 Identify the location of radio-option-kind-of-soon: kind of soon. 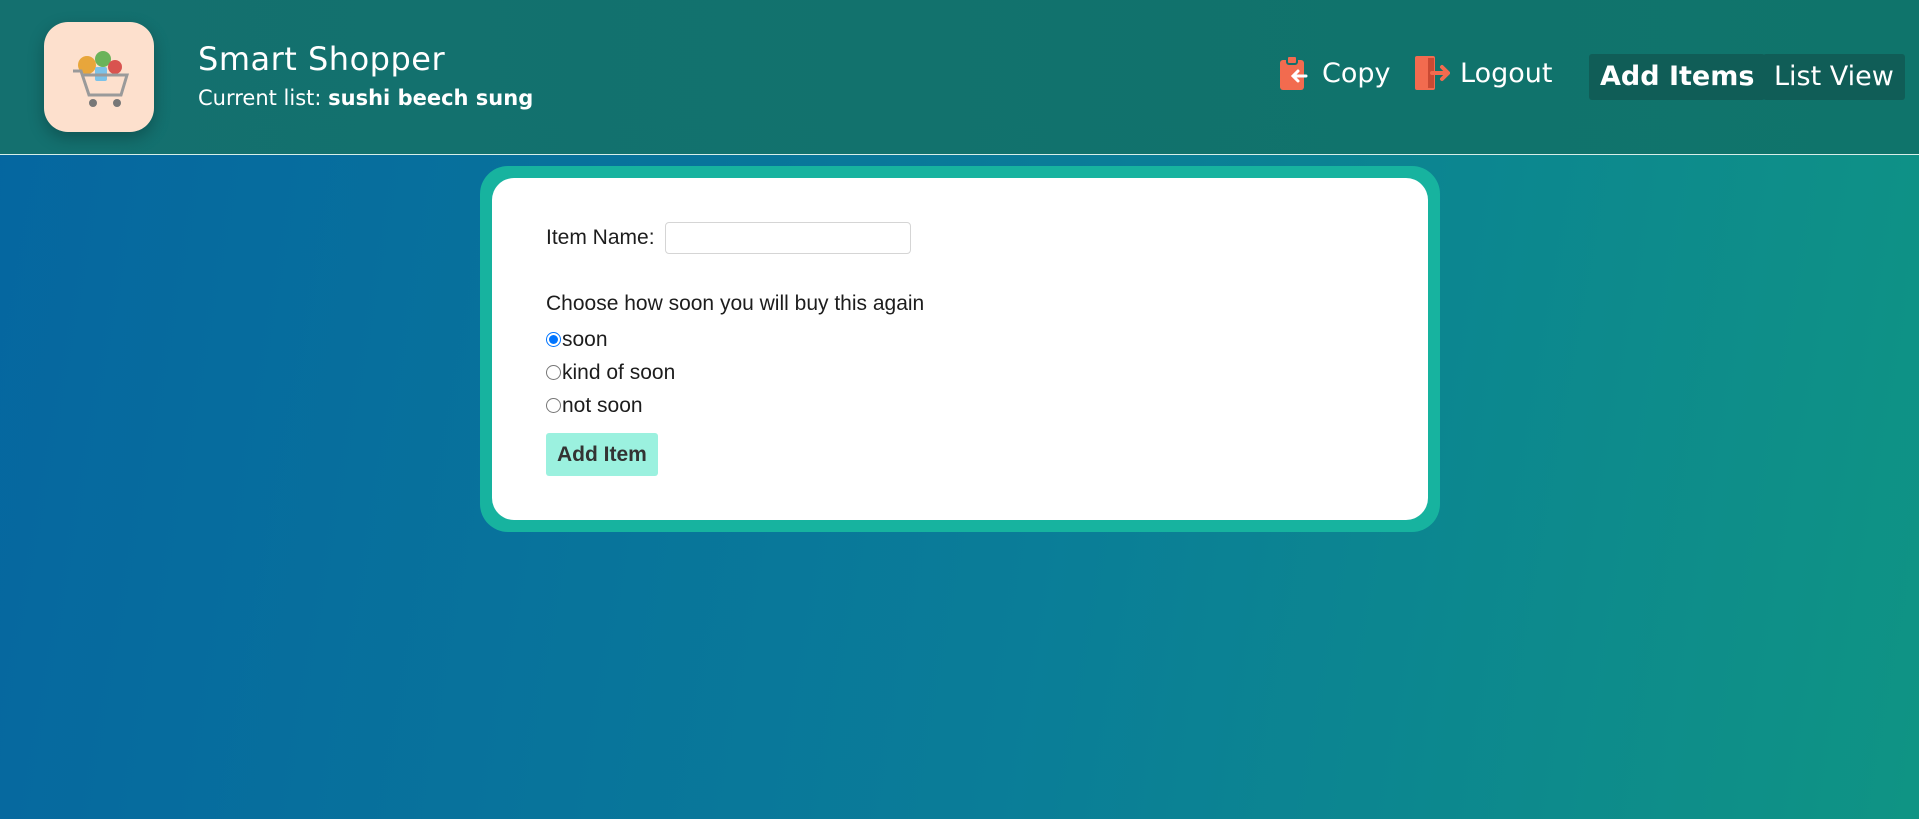
(610, 372).